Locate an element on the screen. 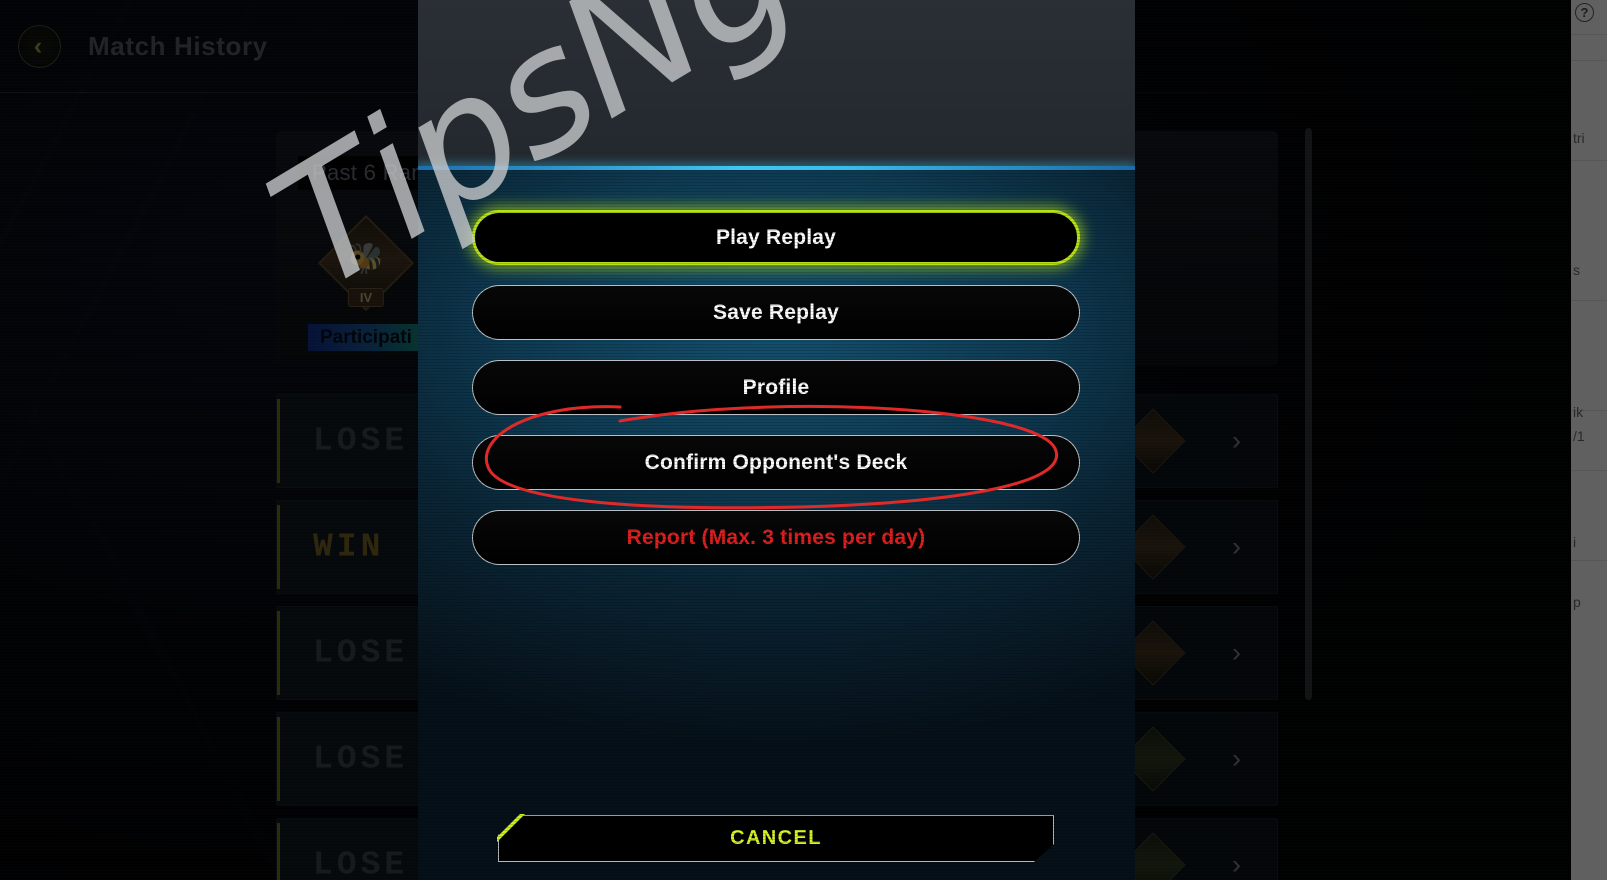  cancel-button-wrap: CANCEL is located at coordinates (775, 838).